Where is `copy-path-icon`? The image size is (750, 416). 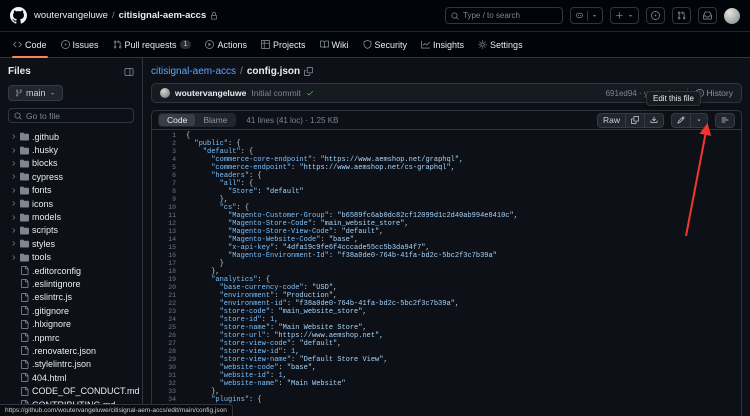
copy-path-icon is located at coordinates (308, 71).